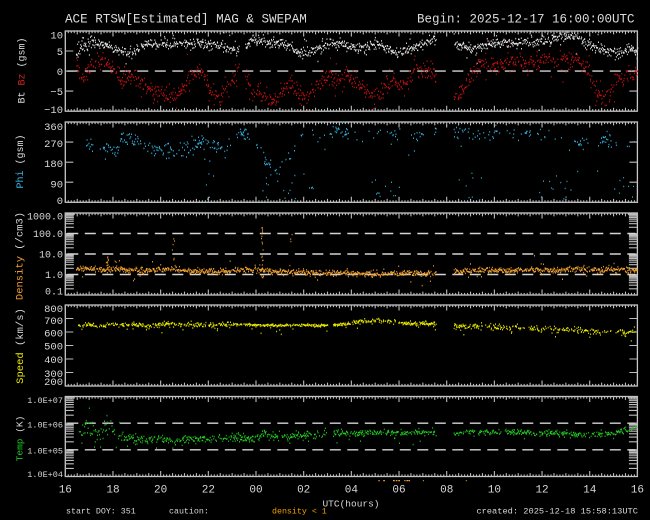 Image resolution: width=650 pixels, height=520 pixels. Describe the element at coordinates (255, 491) in the screenshot. I see `svg-text: 00` at that location.